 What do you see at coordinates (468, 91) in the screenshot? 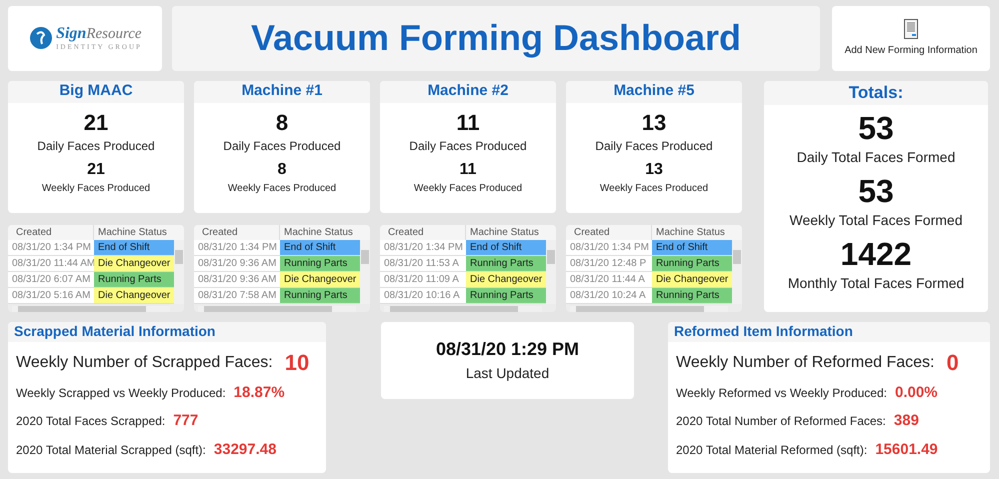
I see `machine-name: Machine #2` at bounding box center [468, 91].